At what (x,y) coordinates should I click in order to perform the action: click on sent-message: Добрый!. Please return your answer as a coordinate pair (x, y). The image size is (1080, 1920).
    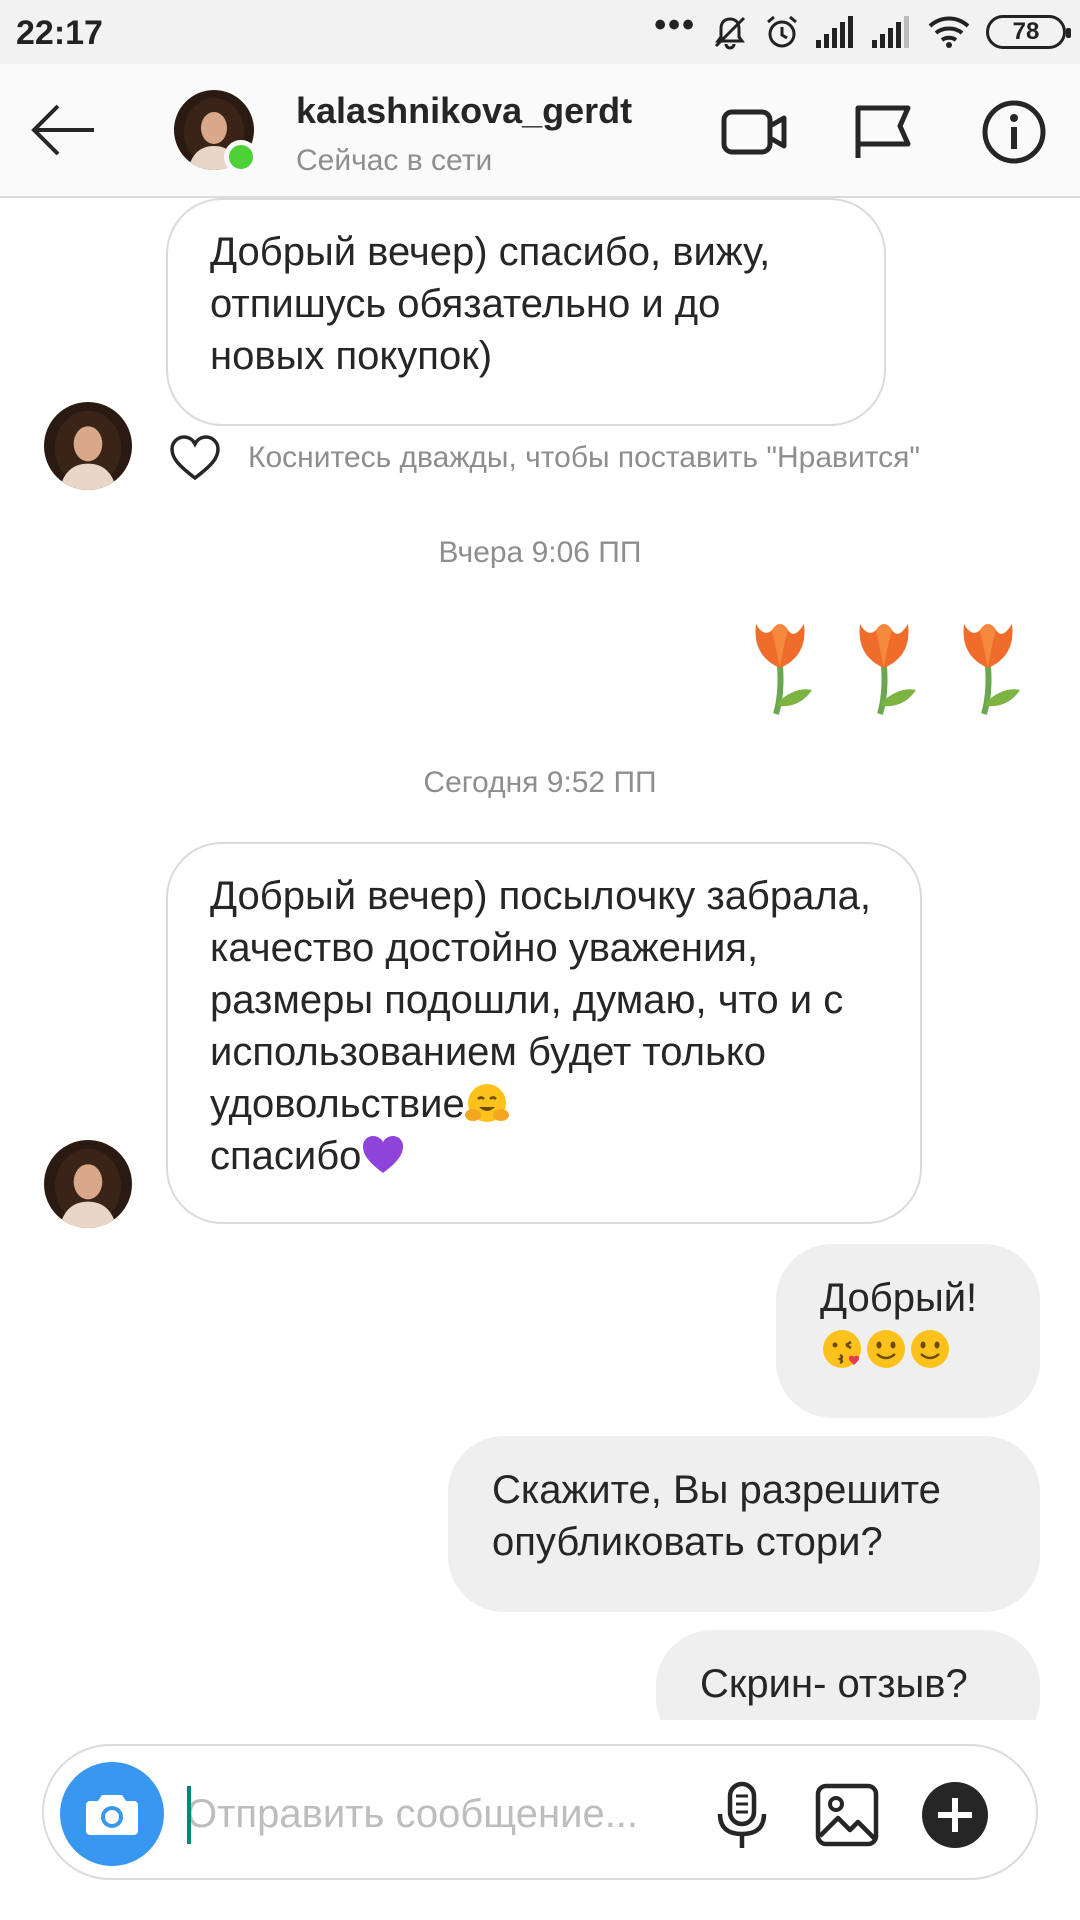
    Looking at the image, I should click on (908, 1331).